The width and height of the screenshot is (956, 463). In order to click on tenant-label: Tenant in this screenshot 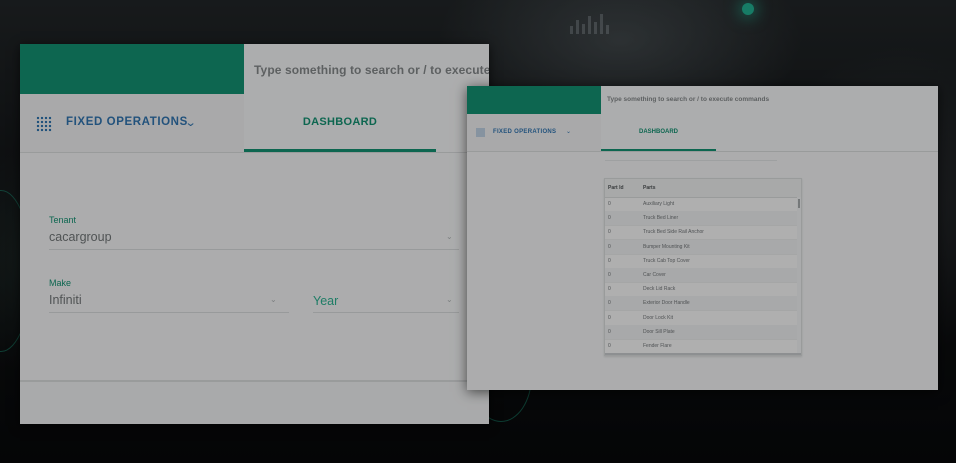, I will do `click(63, 220)`.